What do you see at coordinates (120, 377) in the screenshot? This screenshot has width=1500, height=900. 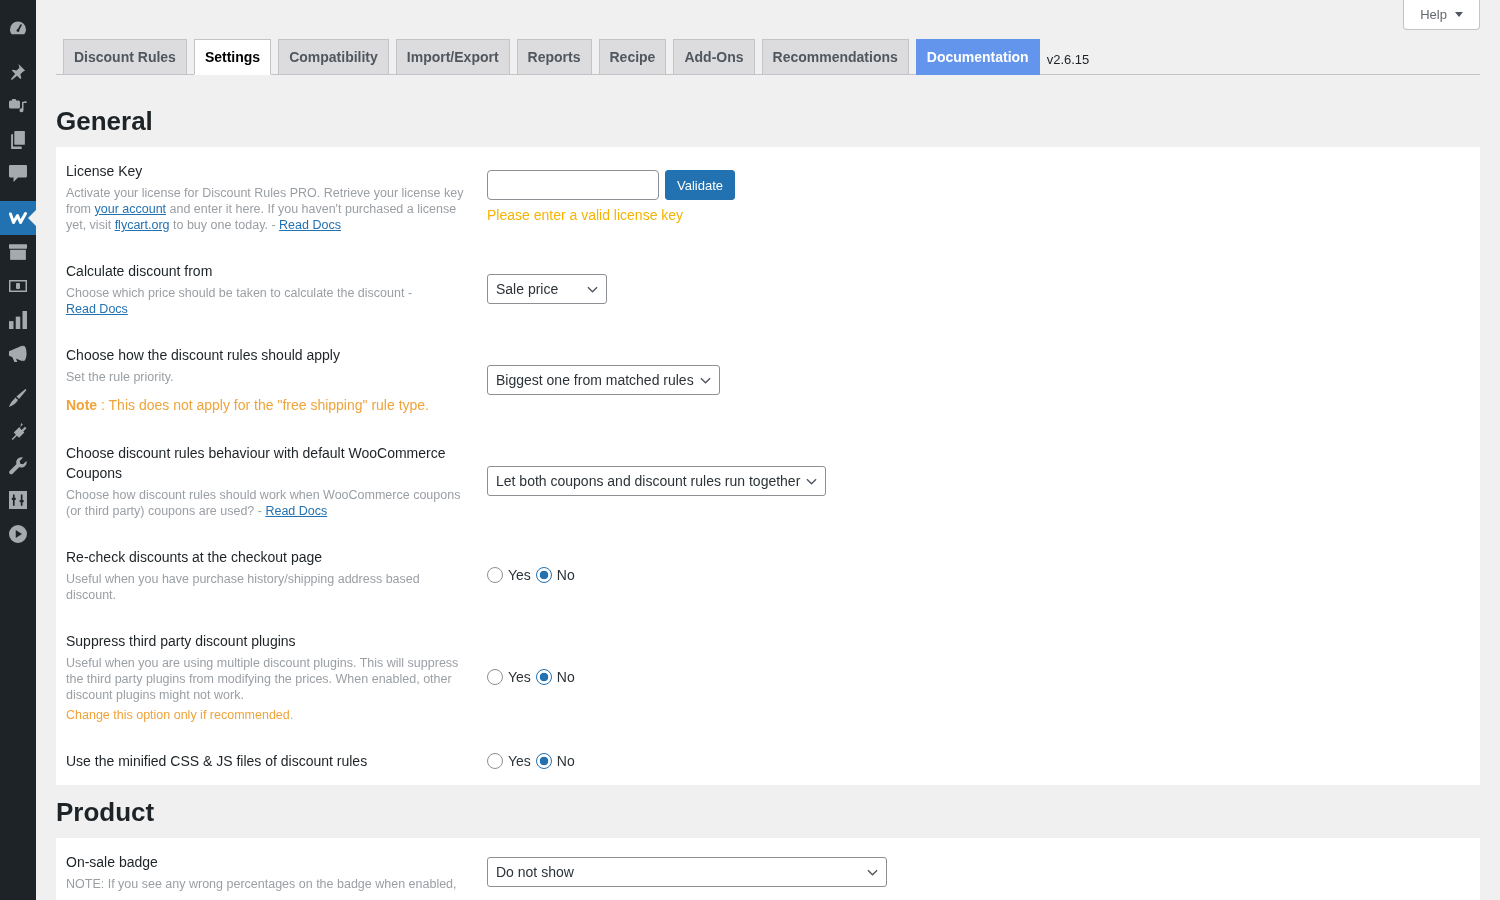 I see `setting-description: Set the rule priority.` at bounding box center [120, 377].